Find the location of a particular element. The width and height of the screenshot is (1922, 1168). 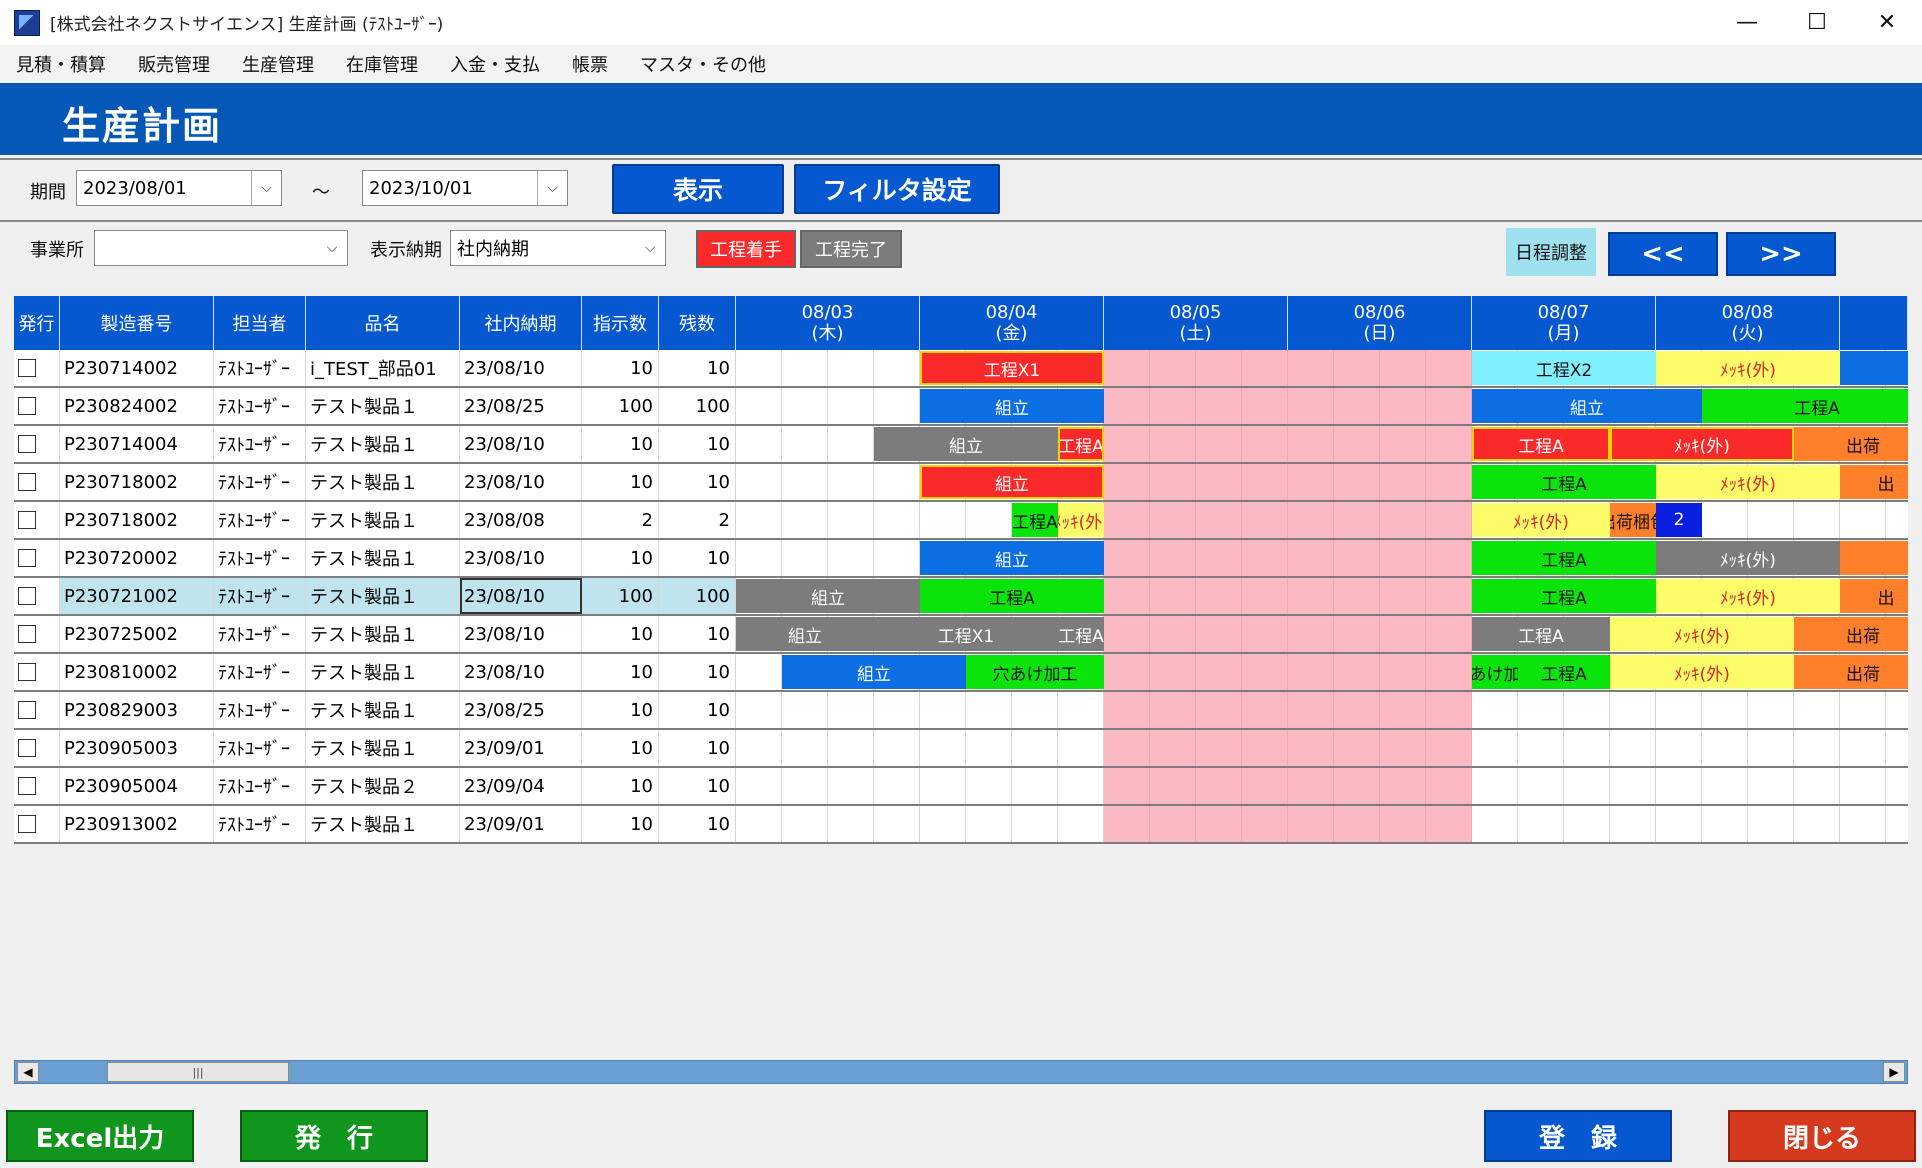

register-button: 登 録 is located at coordinates (1578, 1136).